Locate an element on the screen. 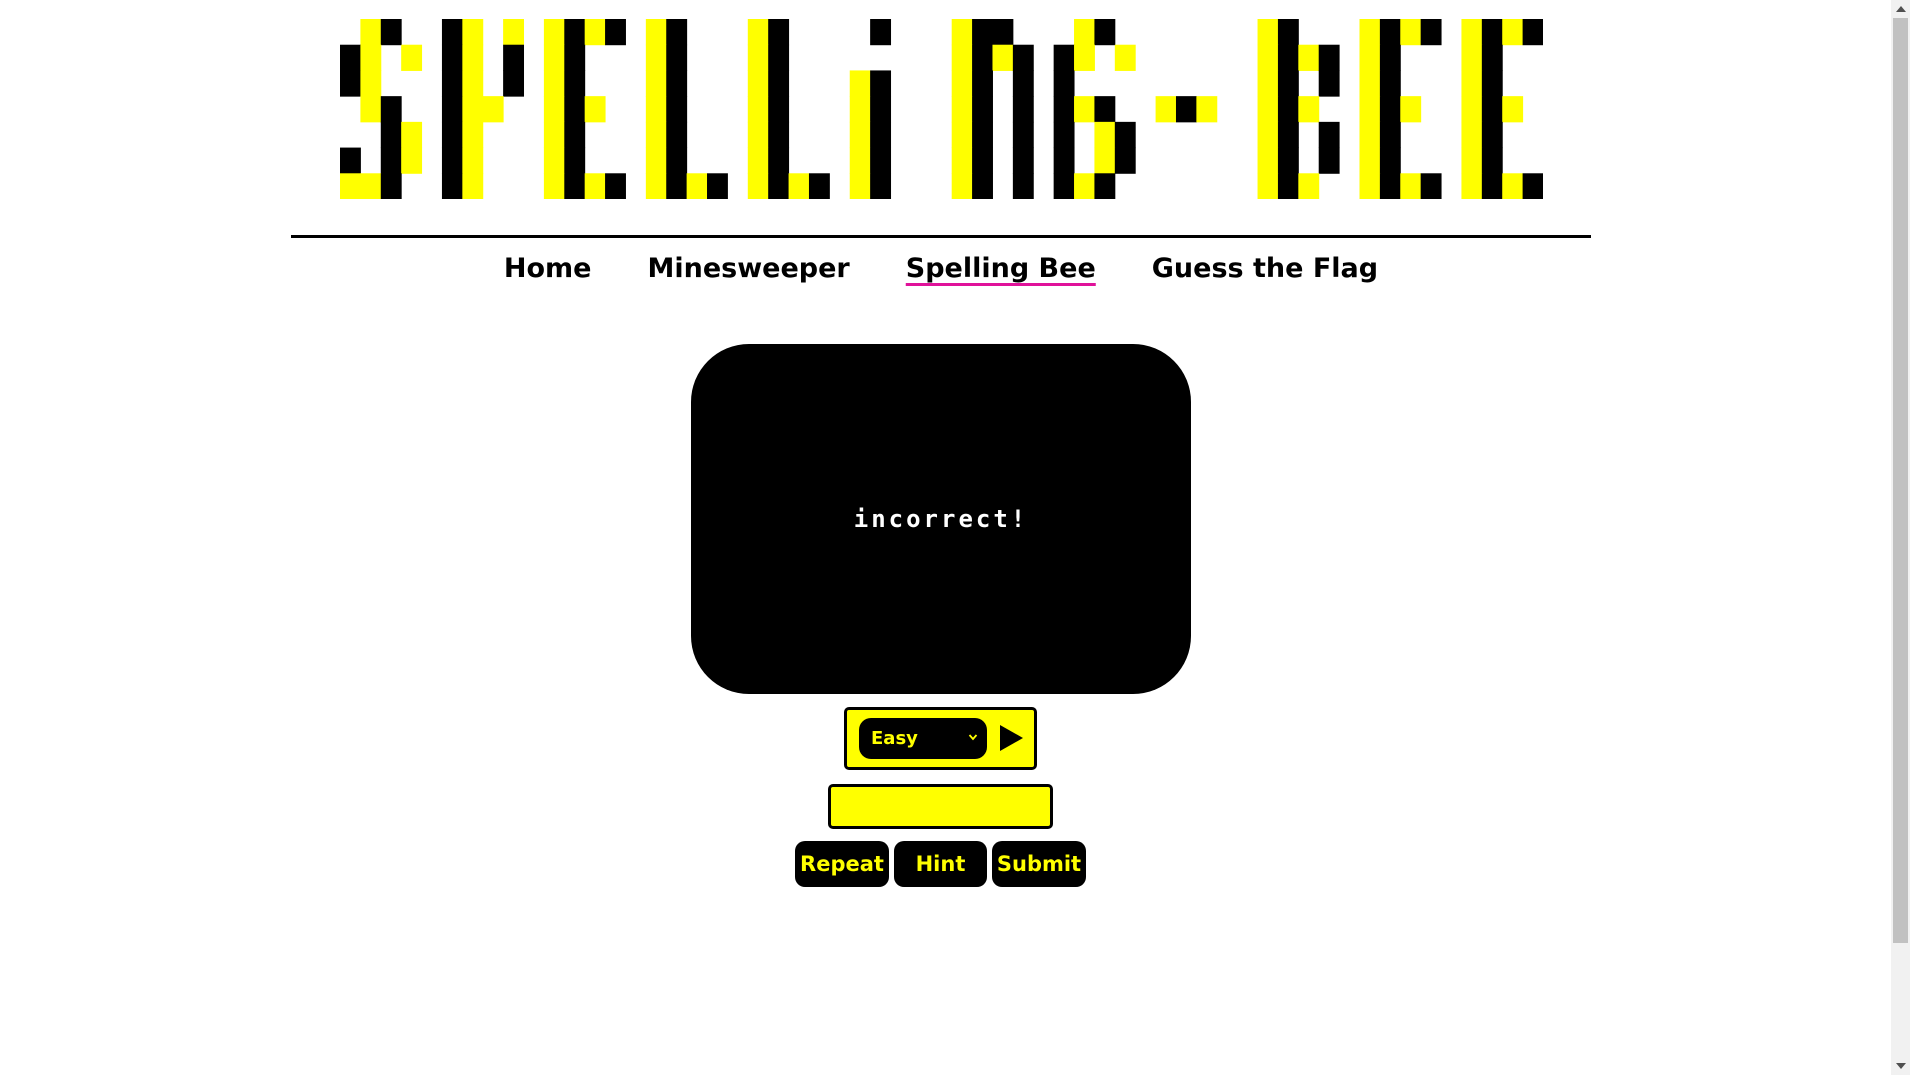 Image resolution: width=1910 pixels, height=1075 pixels. repeat-button: Repeat is located at coordinates (842, 864).